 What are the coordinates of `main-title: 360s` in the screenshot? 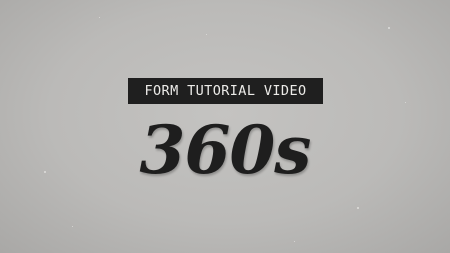 It's located at (225, 150).